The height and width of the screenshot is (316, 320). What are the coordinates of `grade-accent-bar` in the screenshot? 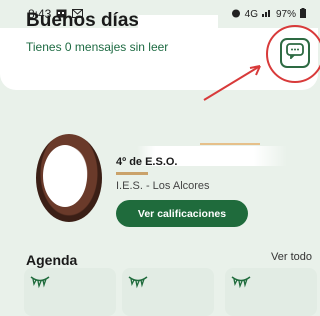 It's located at (132, 173).